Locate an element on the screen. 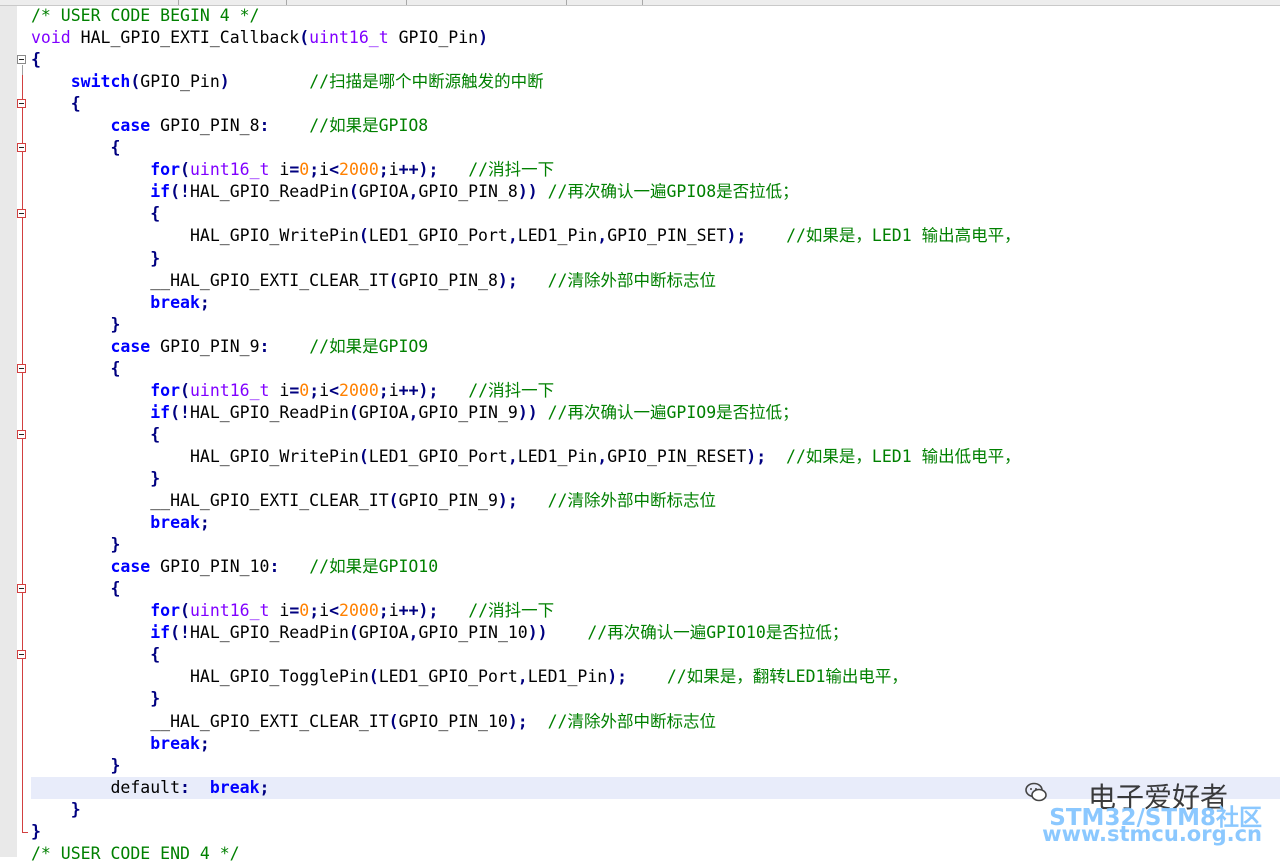 The height and width of the screenshot is (865, 1280). code-token: 0 is located at coordinates (304, 170).